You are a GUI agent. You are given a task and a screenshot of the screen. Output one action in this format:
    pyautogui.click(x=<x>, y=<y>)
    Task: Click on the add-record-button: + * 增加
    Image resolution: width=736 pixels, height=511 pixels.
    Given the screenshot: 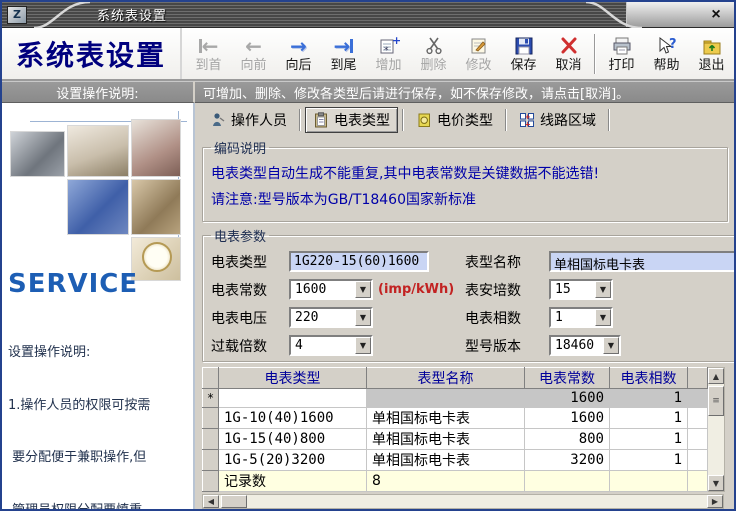 What is the action you would take?
    pyautogui.click(x=388, y=54)
    